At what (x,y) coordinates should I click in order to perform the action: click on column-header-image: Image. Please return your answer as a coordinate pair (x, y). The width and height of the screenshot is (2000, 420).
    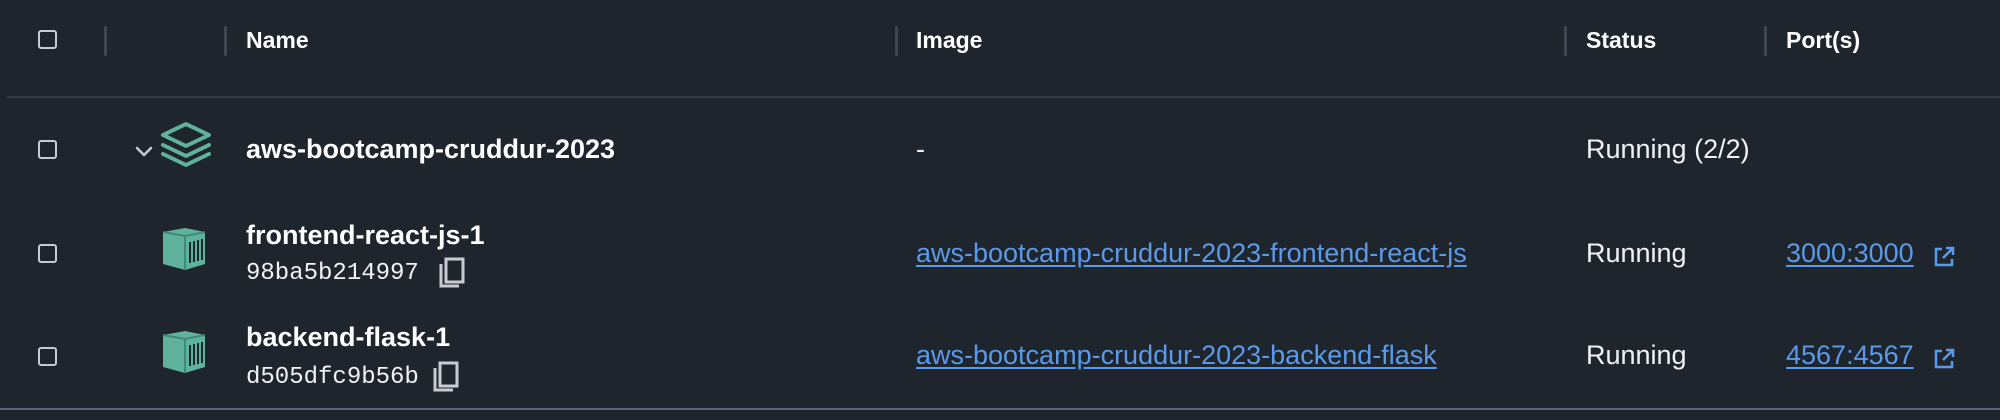
    Looking at the image, I should click on (949, 40).